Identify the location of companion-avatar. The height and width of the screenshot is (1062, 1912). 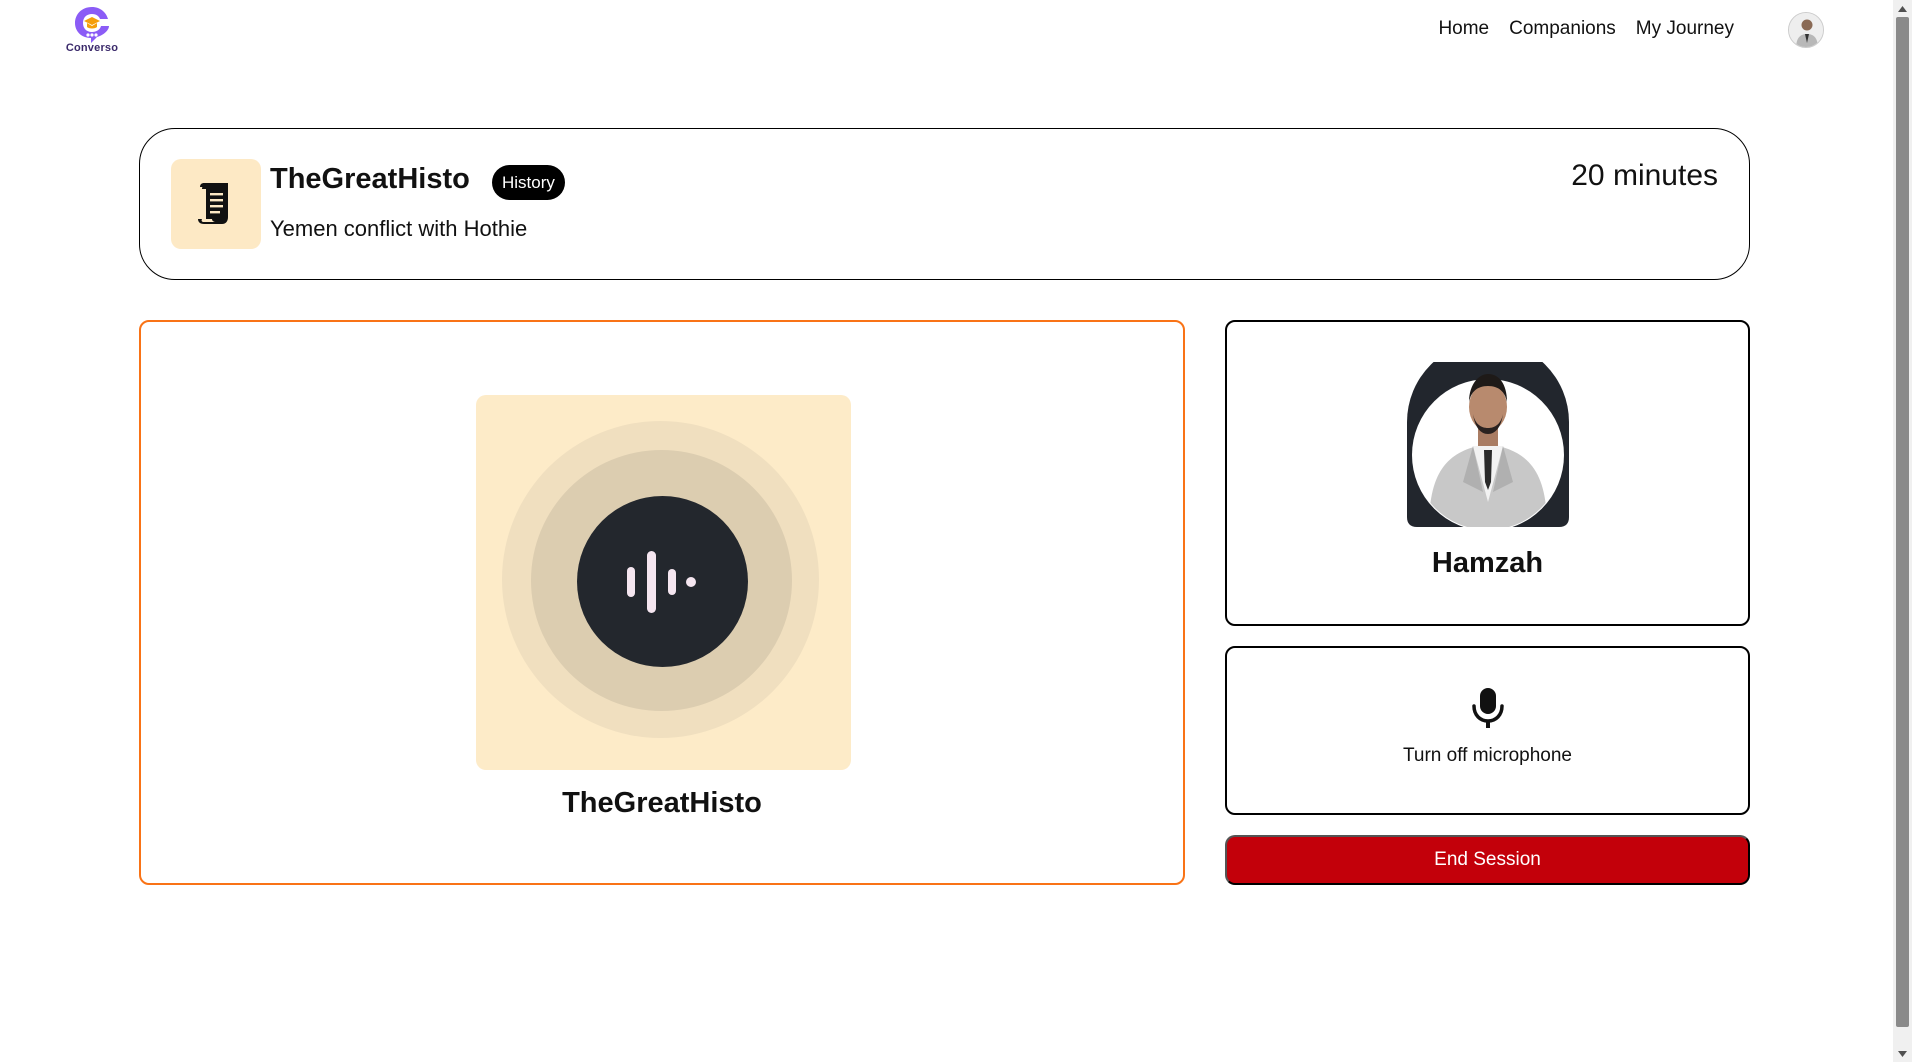
(663, 582).